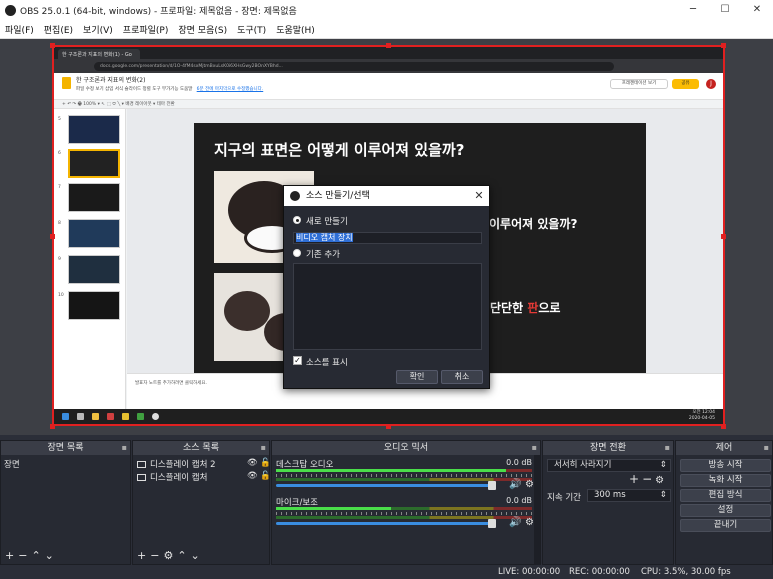 This screenshot has width=773, height=579. I want to click on source-item: 디스플레이 캡처 2 👁 🔓, so click(203, 464).